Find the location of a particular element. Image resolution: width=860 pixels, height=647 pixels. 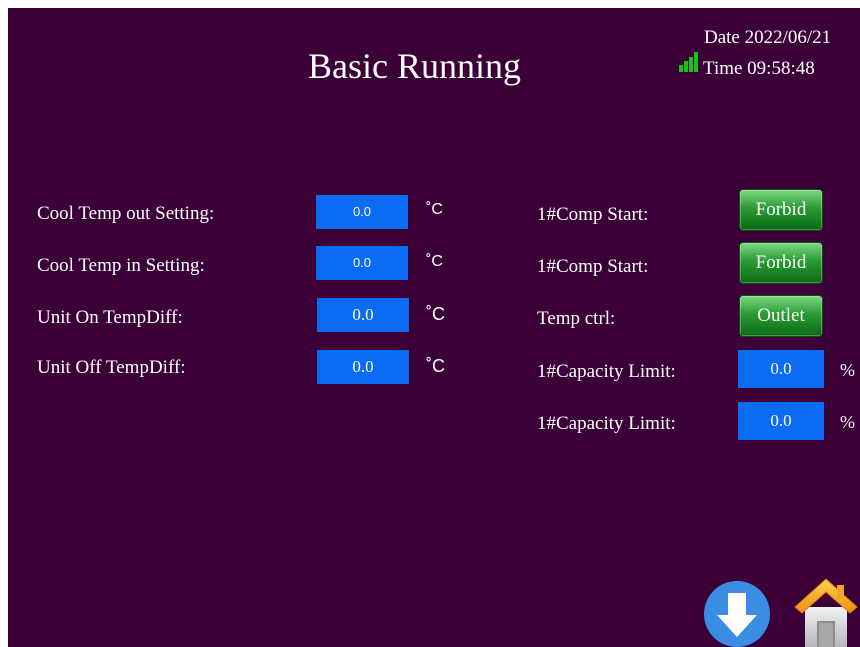

cool-temp-in-label: Cool Temp in Setting: is located at coordinates (121, 265).